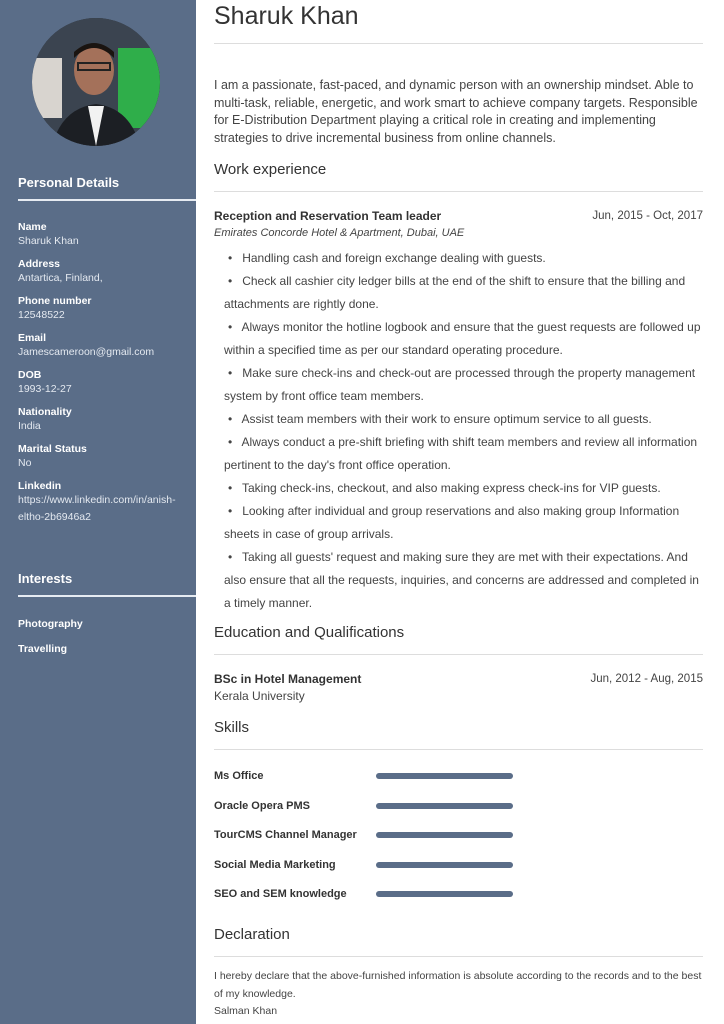 Image resolution: width=724 pixels, height=1024 pixels. Describe the element at coordinates (286, 16) in the screenshot. I see `page-title: Sharuk Khan` at that location.